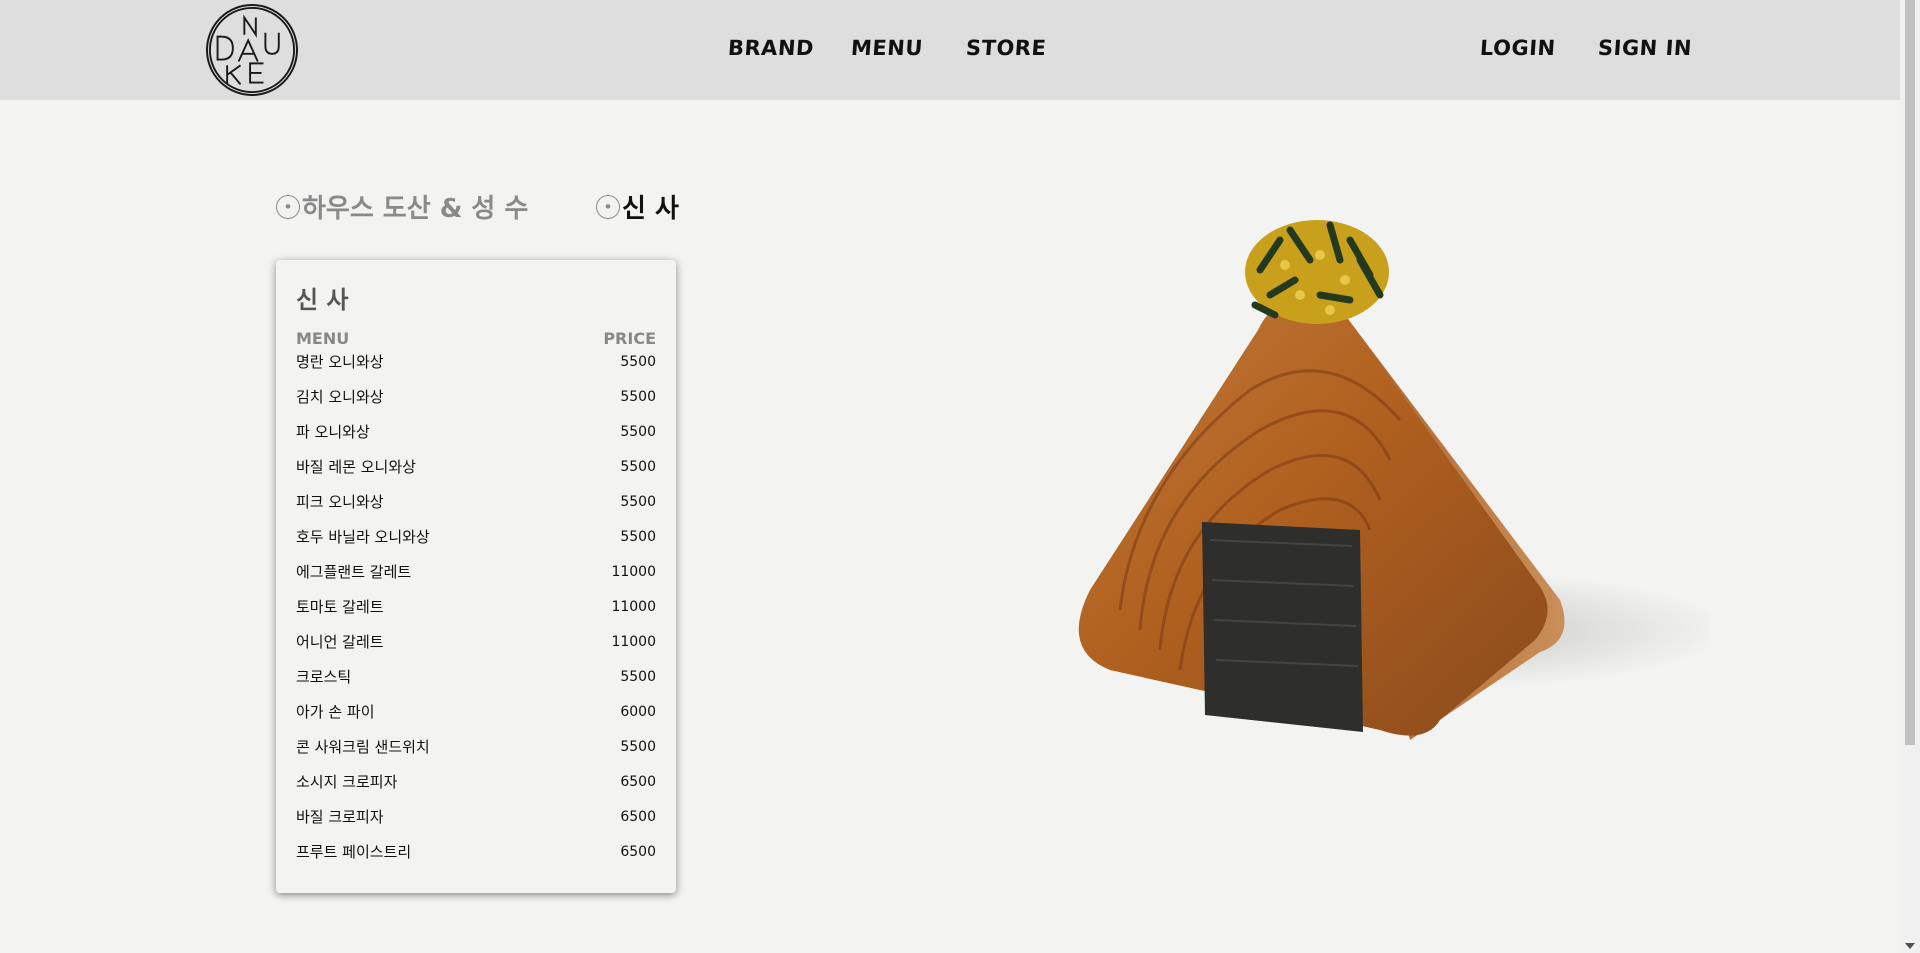 Image resolution: width=1920 pixels, height=953 pixels. Describe the element at coordinates (356, 467) in the screenshot. I see `menu-item-name: 바질 레몬 오니와상` at that location.